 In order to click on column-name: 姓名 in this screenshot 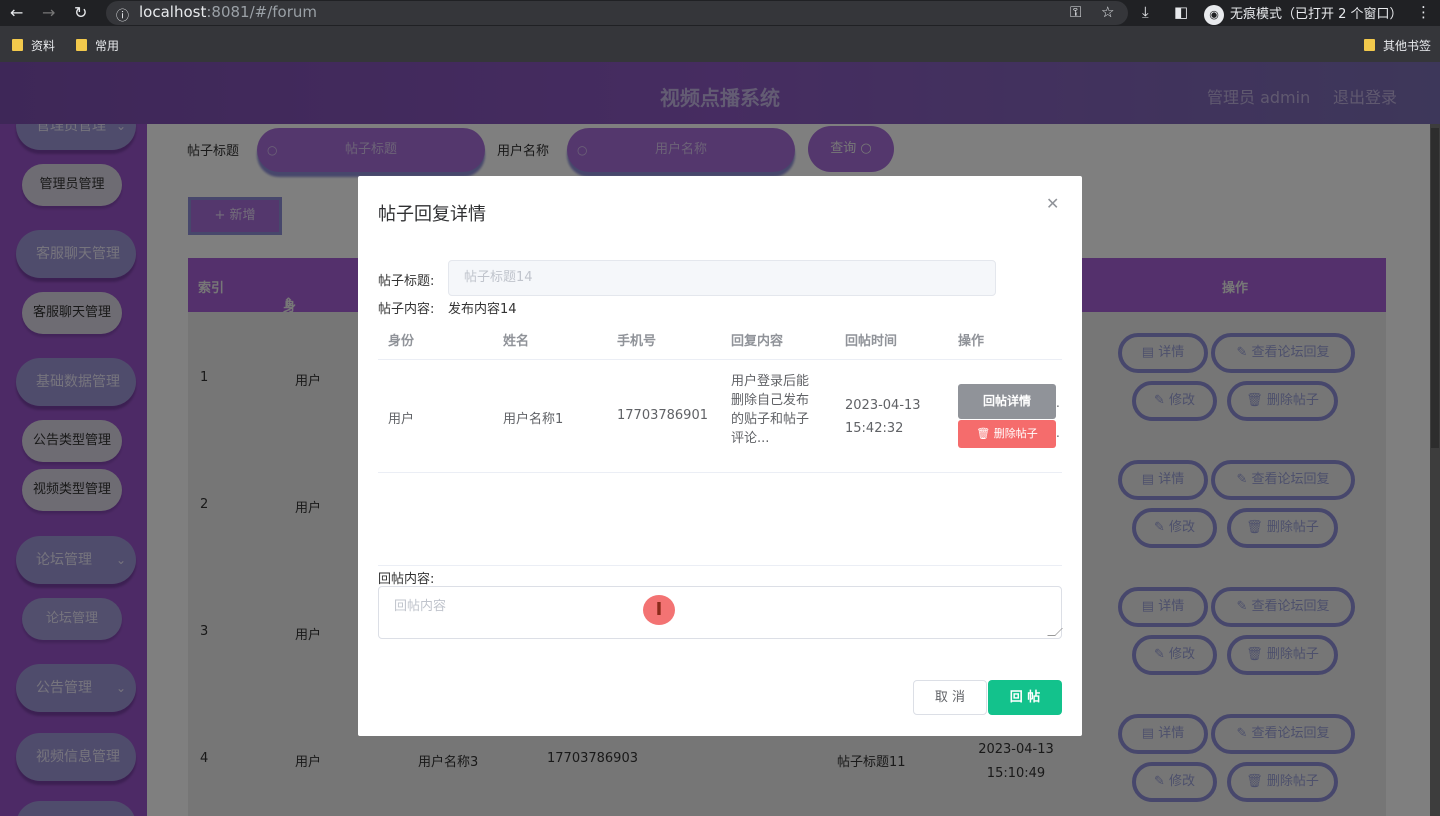, I will do `click(516, 341)`.